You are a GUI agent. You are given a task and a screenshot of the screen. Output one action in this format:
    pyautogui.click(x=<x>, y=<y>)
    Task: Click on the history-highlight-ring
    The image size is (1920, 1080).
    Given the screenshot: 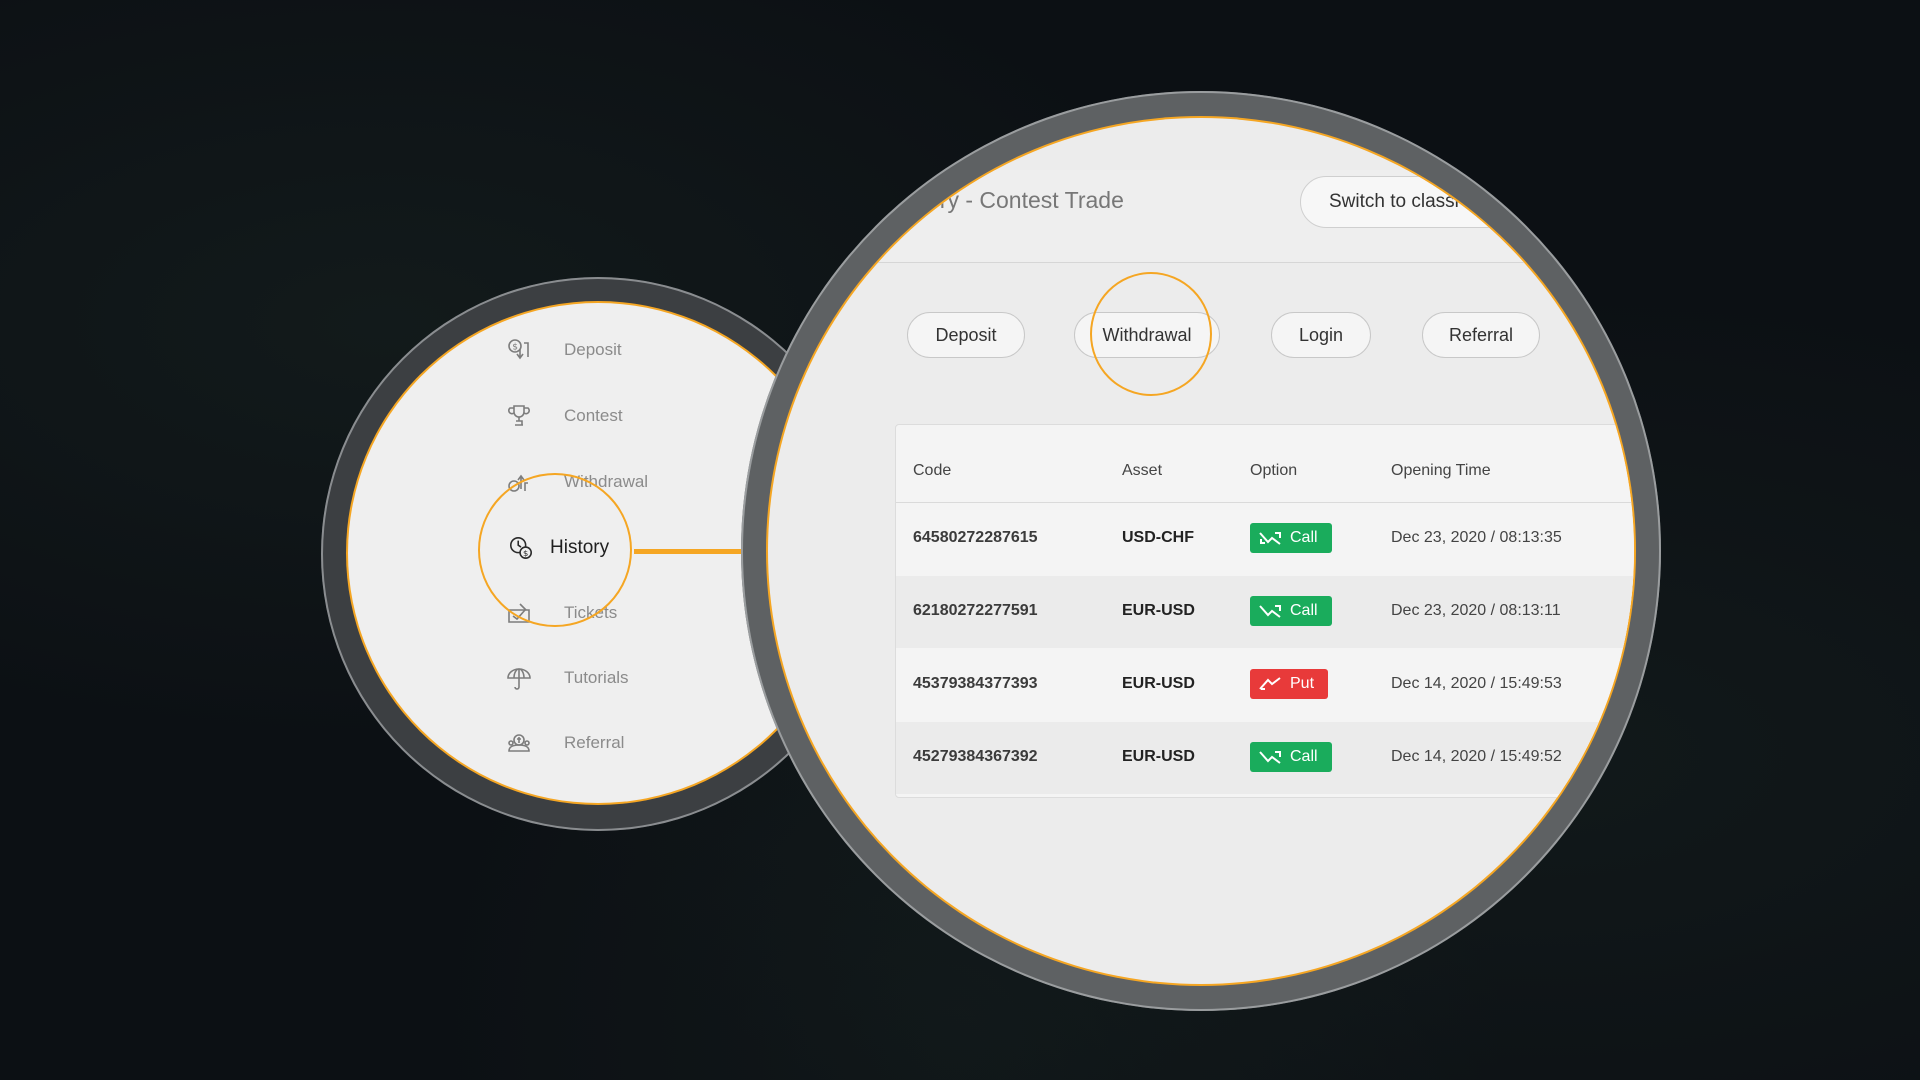 What is the action you would take?
    pyautogui.click(x=555, y=550)
    